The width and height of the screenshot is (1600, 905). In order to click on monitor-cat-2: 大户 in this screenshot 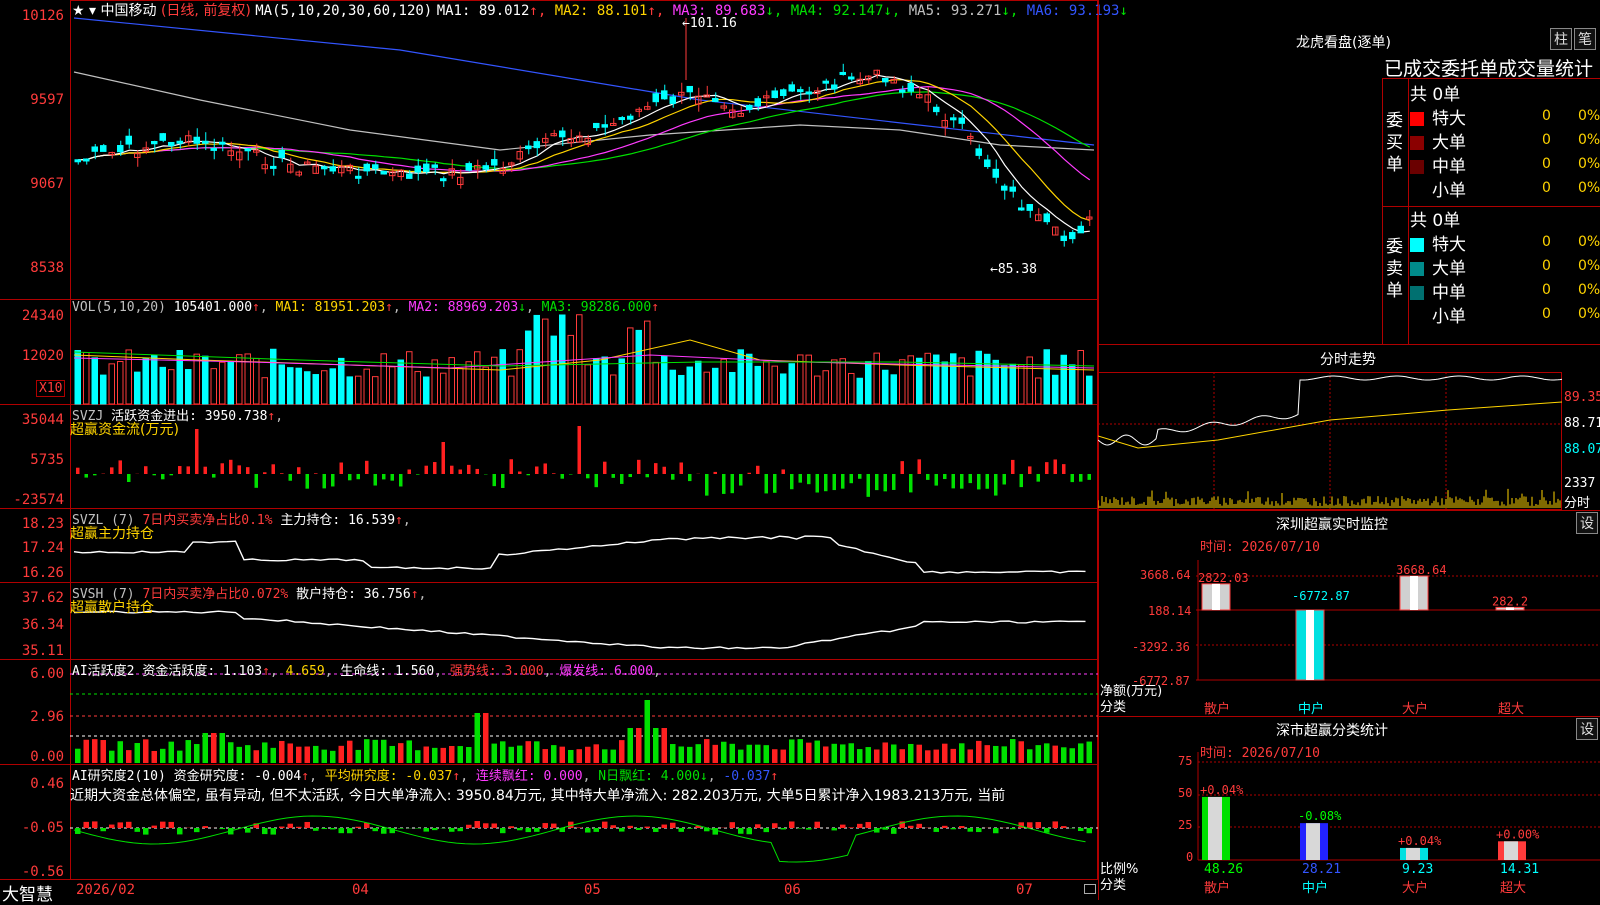, I will do `click(1415, 709)`.